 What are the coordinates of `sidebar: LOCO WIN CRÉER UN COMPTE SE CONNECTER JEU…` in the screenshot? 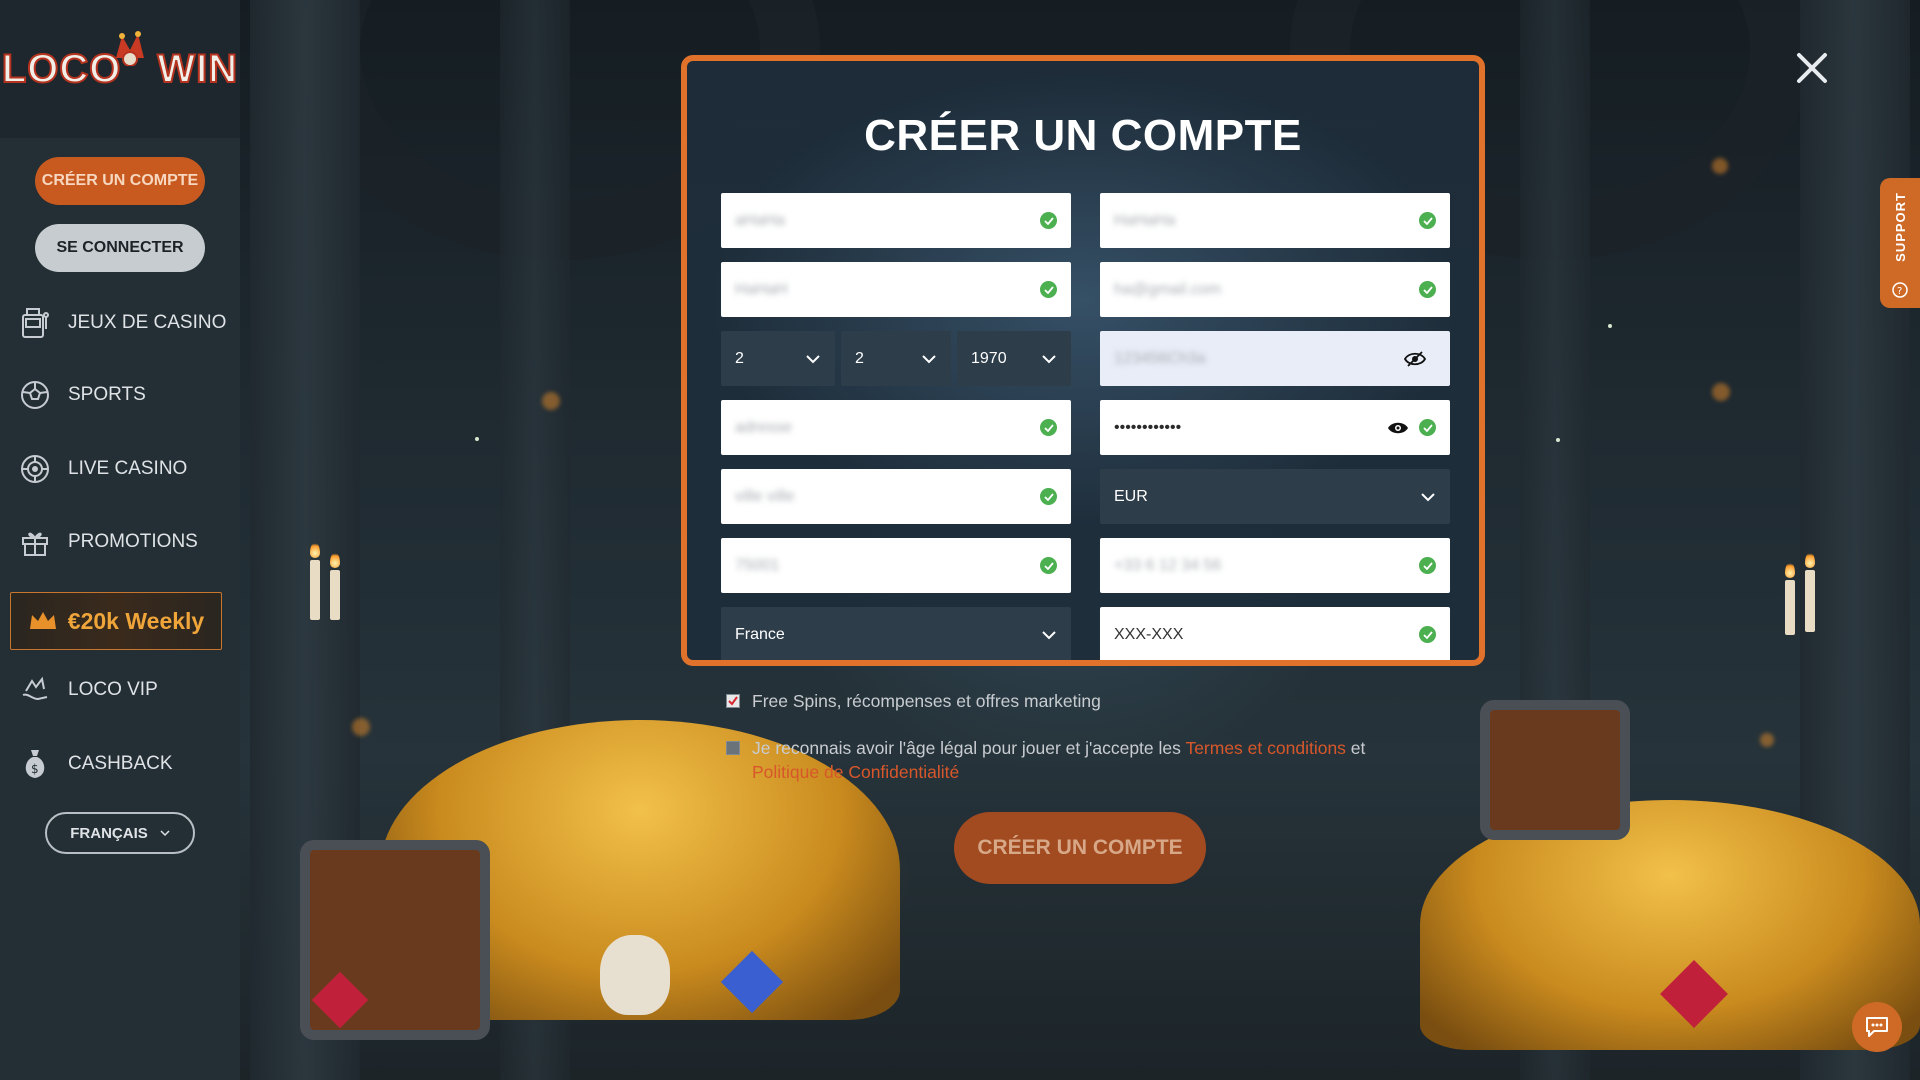 It's located at (120, 540).